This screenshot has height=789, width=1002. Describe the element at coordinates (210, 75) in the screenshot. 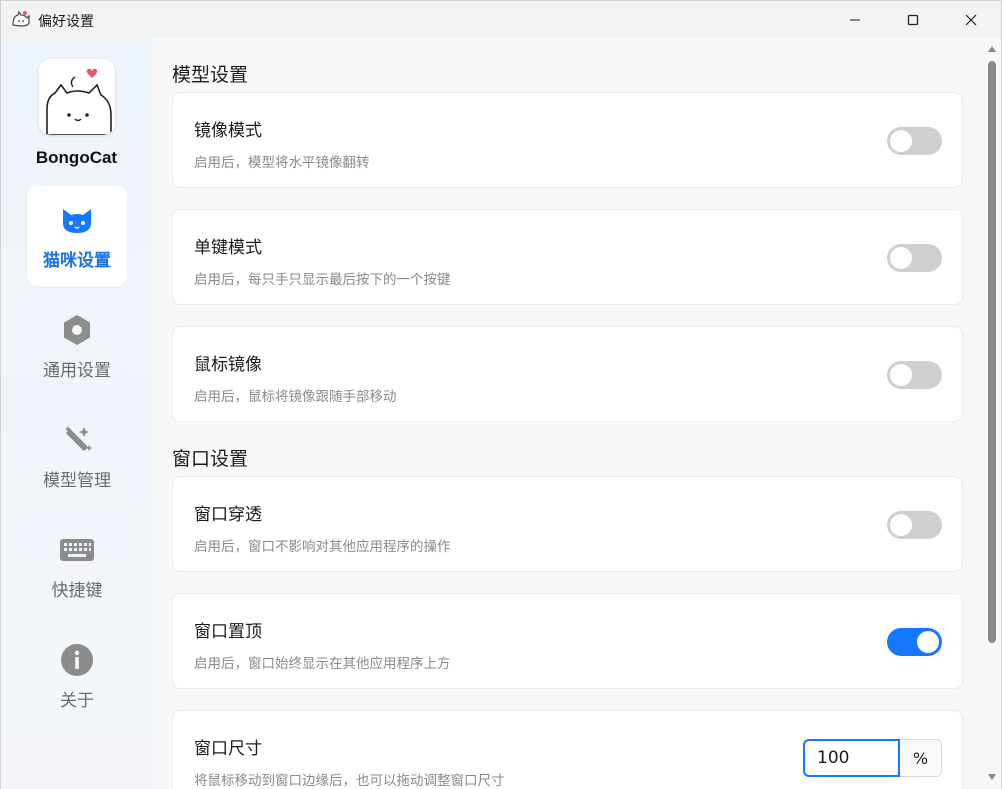

I see `section-title-model: 模型设置` at that location.